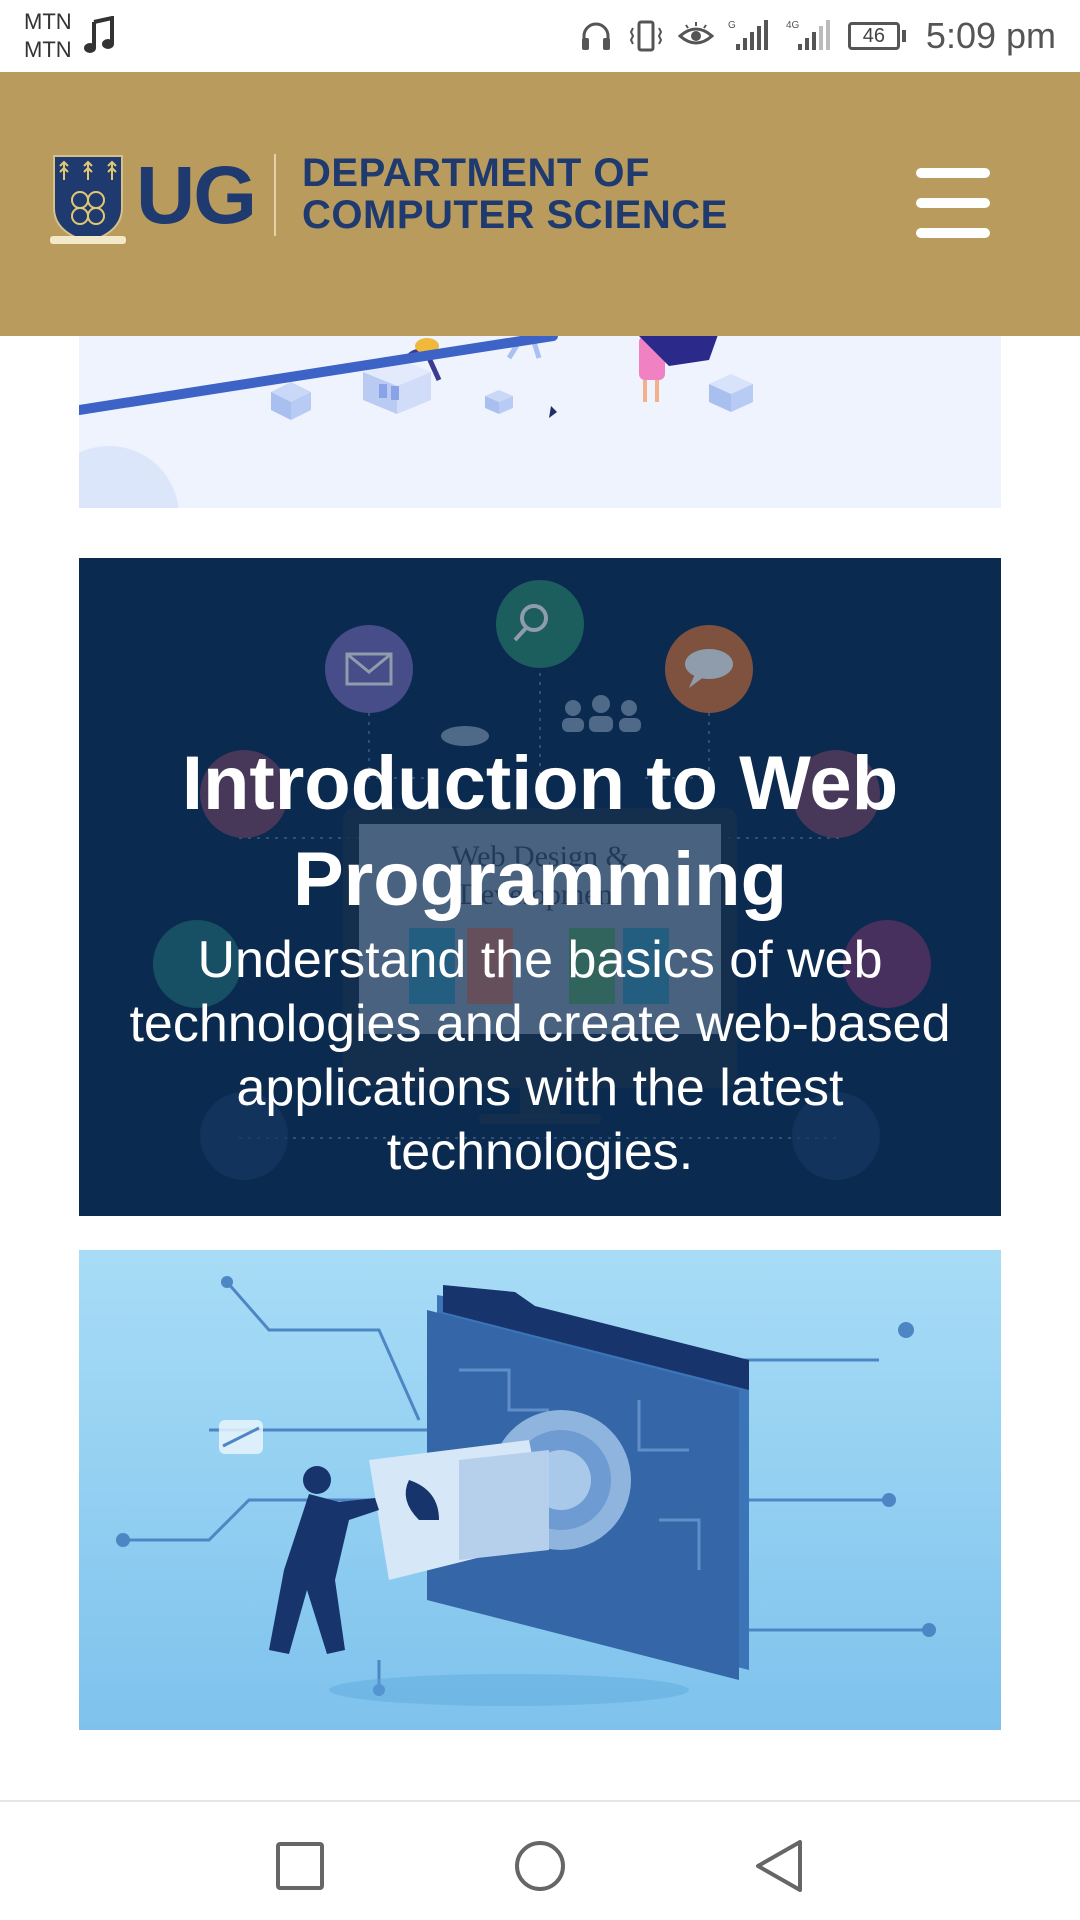  Describe the element at coordinates (416, 422) in the screenshot. I see `isometric-people-illustration` at that location.